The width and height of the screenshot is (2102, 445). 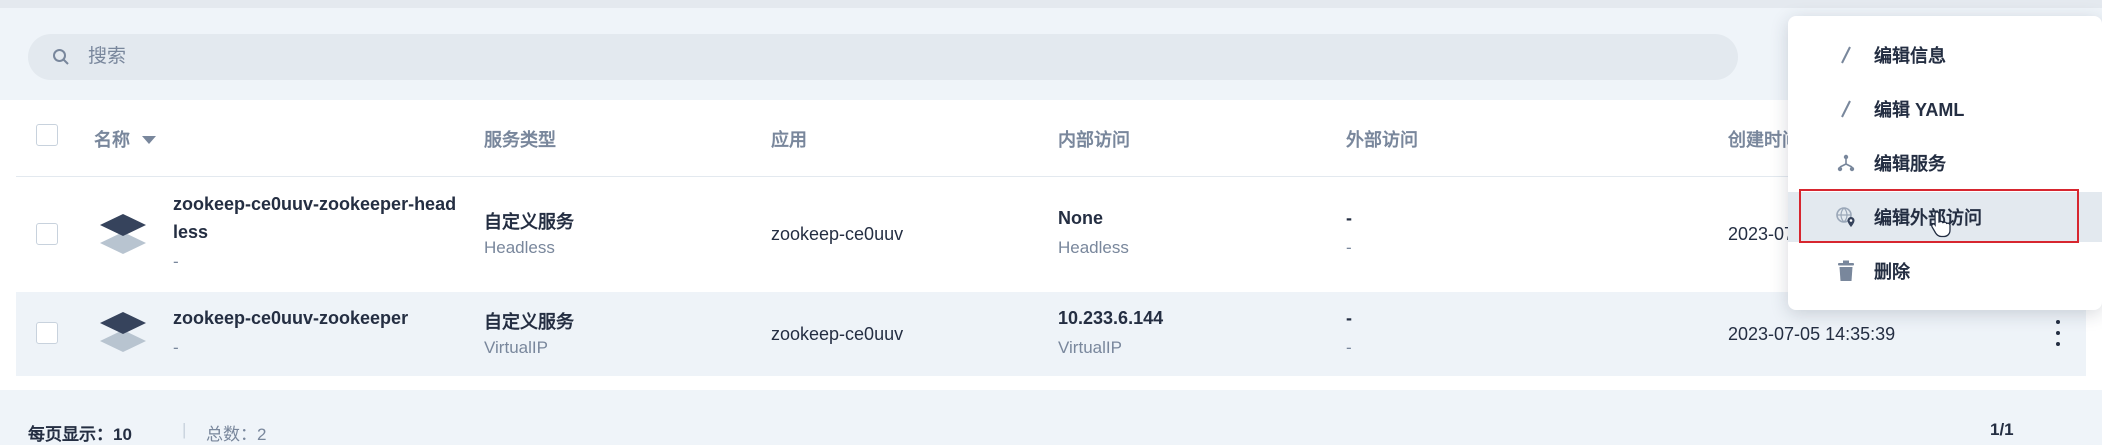 I want to click on per-page-label: 每页显示：10, so click(x=80, y=432).